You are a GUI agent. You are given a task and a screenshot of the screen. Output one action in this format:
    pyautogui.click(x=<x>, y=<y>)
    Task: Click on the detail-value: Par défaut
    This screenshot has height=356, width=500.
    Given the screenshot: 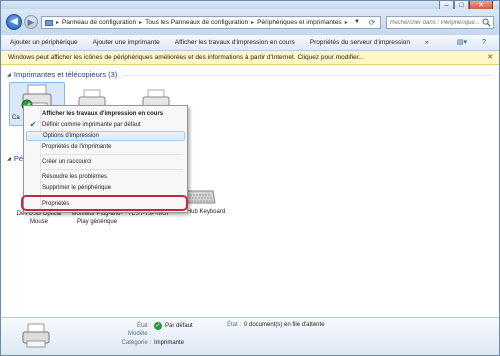 What is the action you would take?
    pyautogui.click(x=179, y=326)
    